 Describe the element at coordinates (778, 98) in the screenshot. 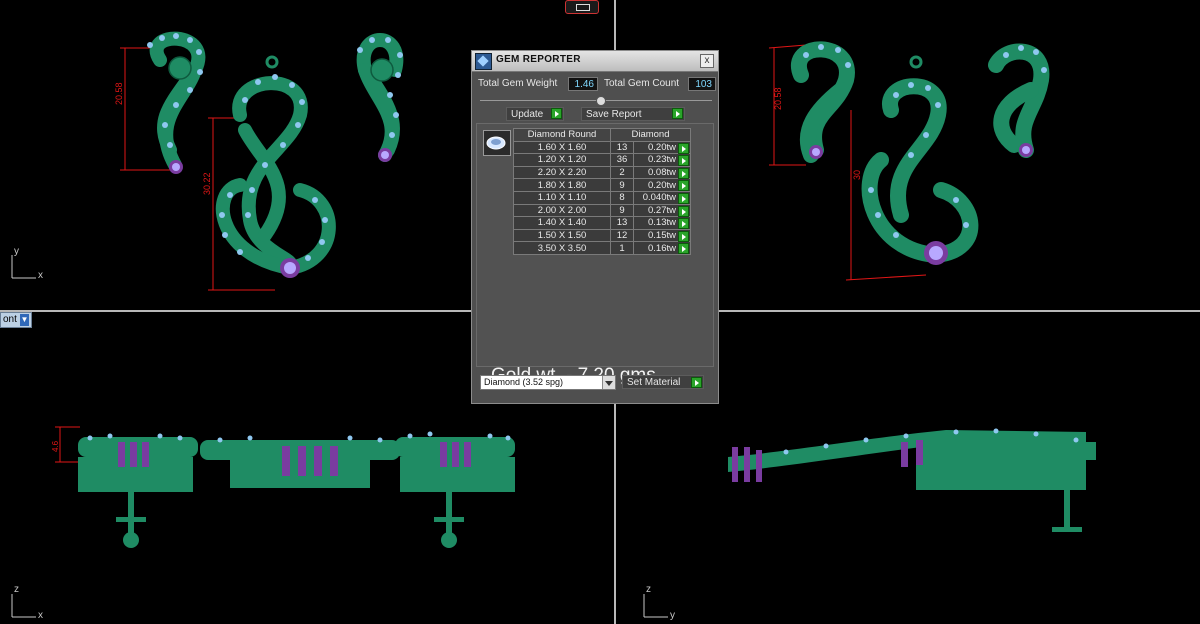

I see `dim-perspective-a: 20.58` at that location.